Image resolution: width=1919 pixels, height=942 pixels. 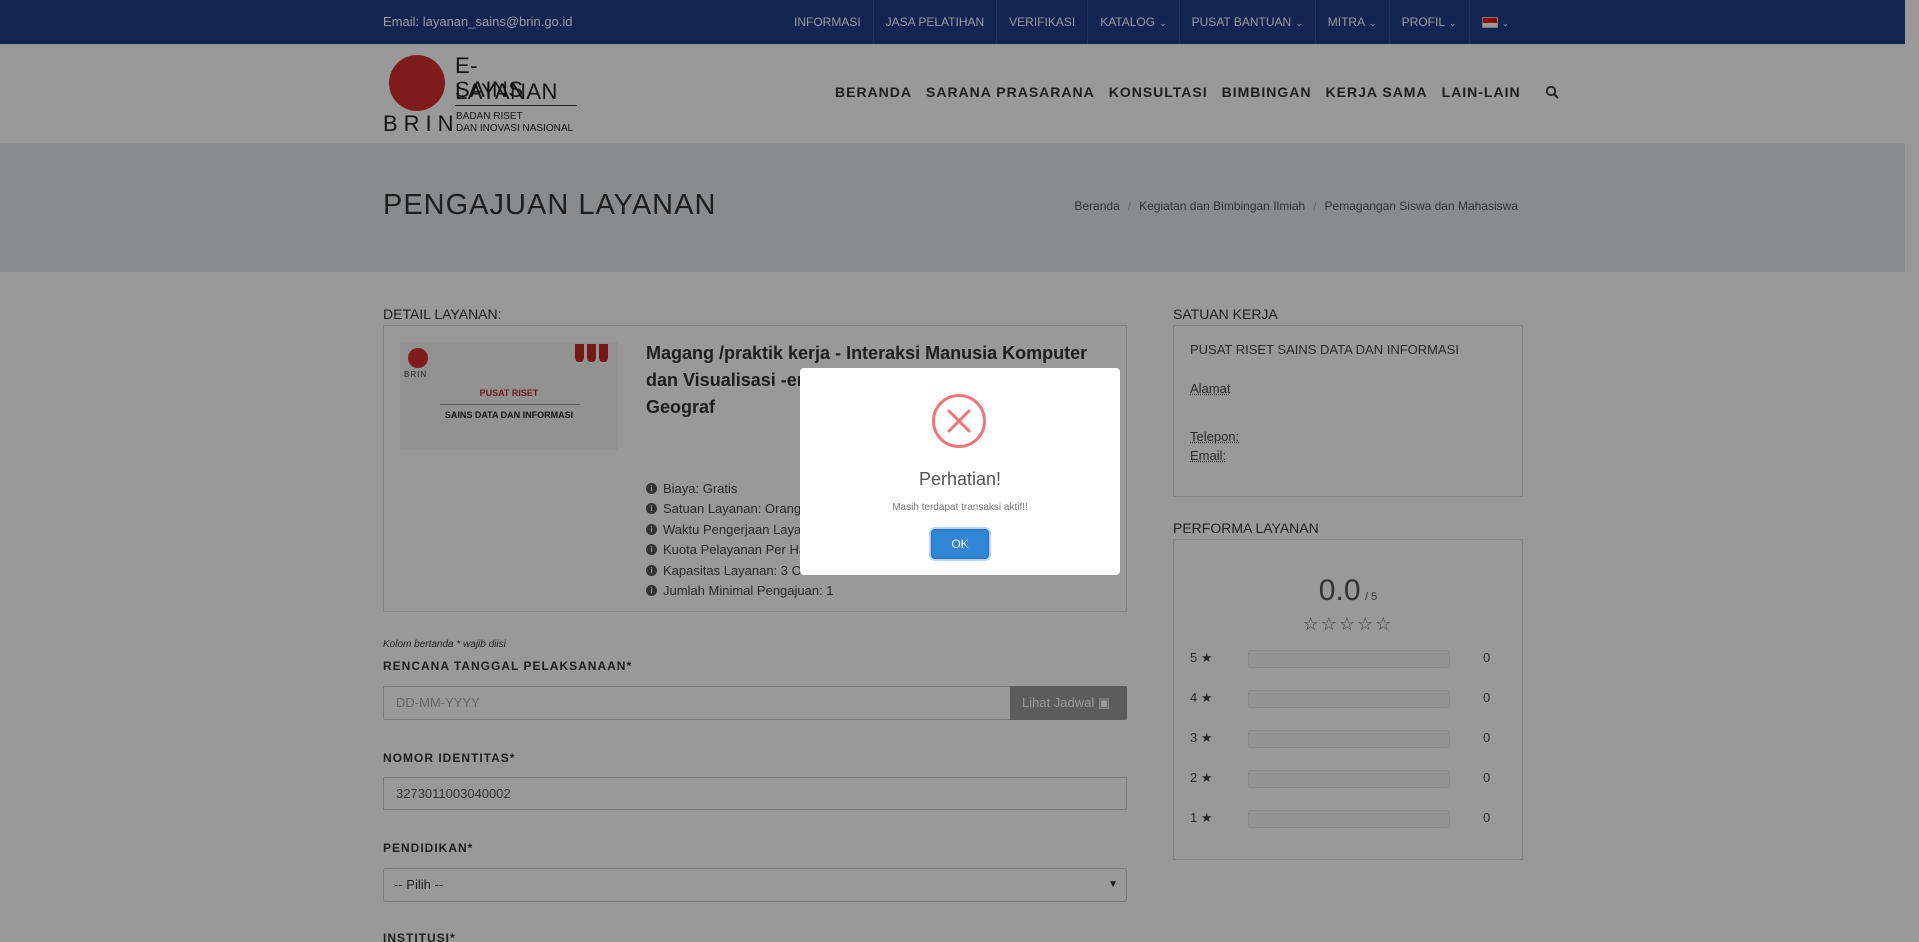 What do you see at coordinates (960, 479) in the screenshot?
I see `dialog-title: Perhatian!` at bounding box center [960, 479].